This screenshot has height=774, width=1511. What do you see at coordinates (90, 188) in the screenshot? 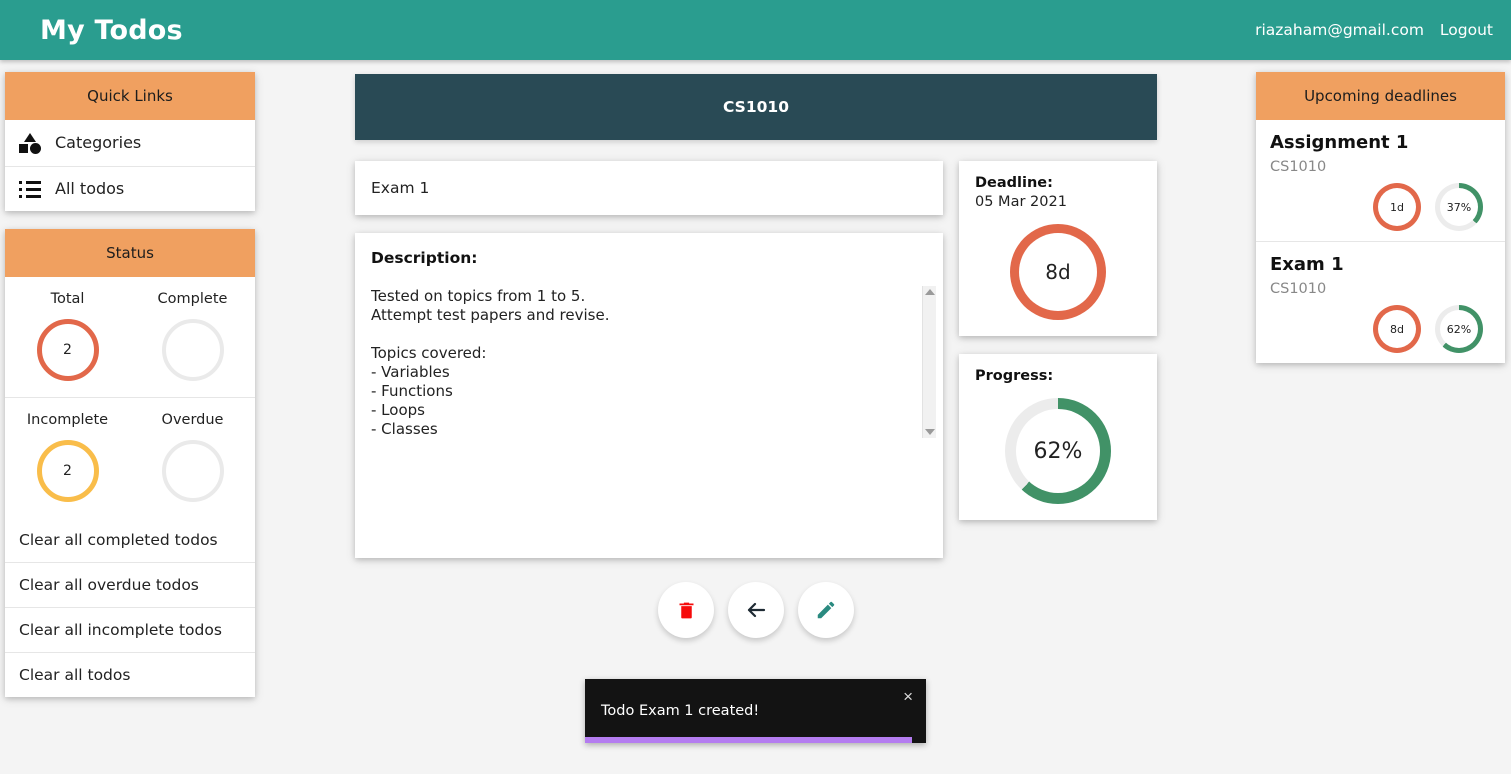
I see `sidebar-item-all-todos-label: All todos` at bounding box center [90, 188].